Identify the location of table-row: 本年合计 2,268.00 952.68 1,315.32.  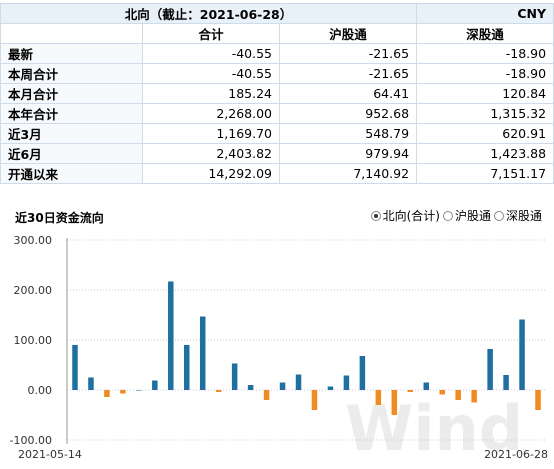
(277, 113).